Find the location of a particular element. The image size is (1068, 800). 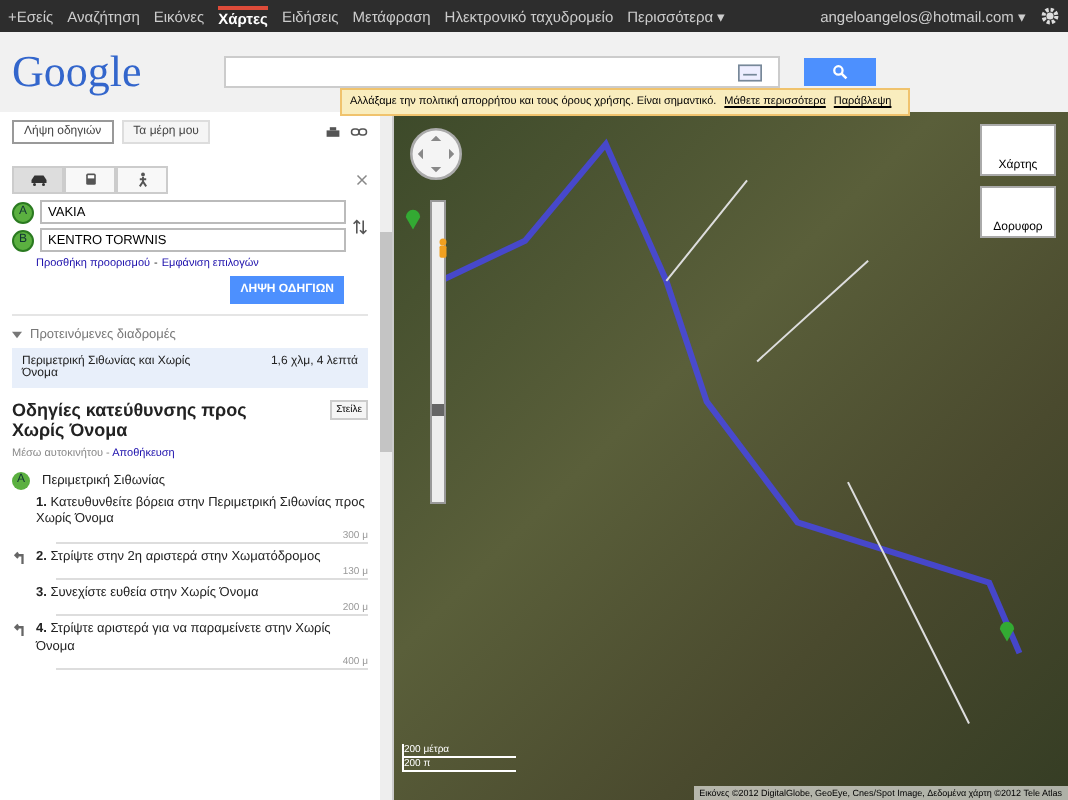

walking-person-icon is located at coordinates (142, 180).